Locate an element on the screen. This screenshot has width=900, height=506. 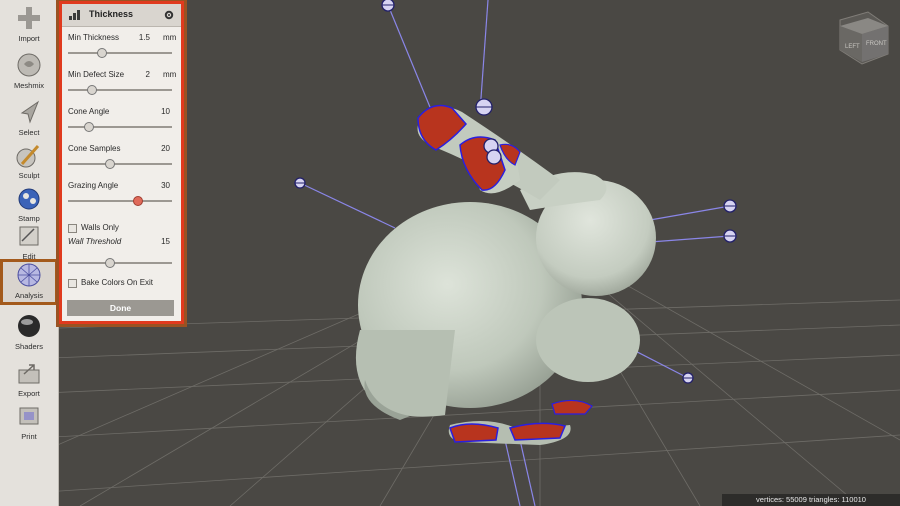
printer-icon is located at coordinates (29, 416).